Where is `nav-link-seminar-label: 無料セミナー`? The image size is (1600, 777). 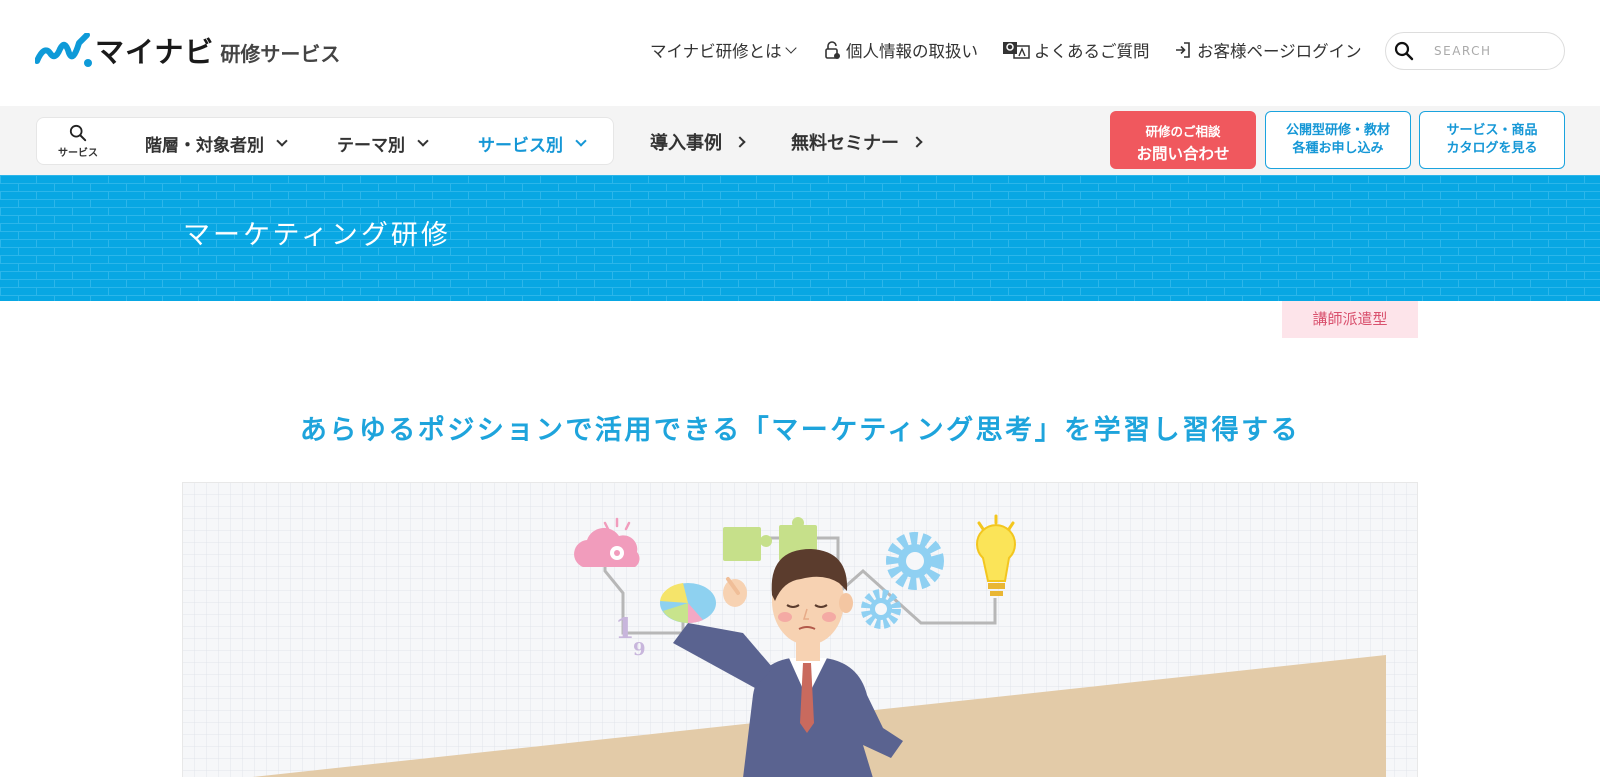
nav-link-seminar-label: 無料セミナー is located at coordinates (845, 143).